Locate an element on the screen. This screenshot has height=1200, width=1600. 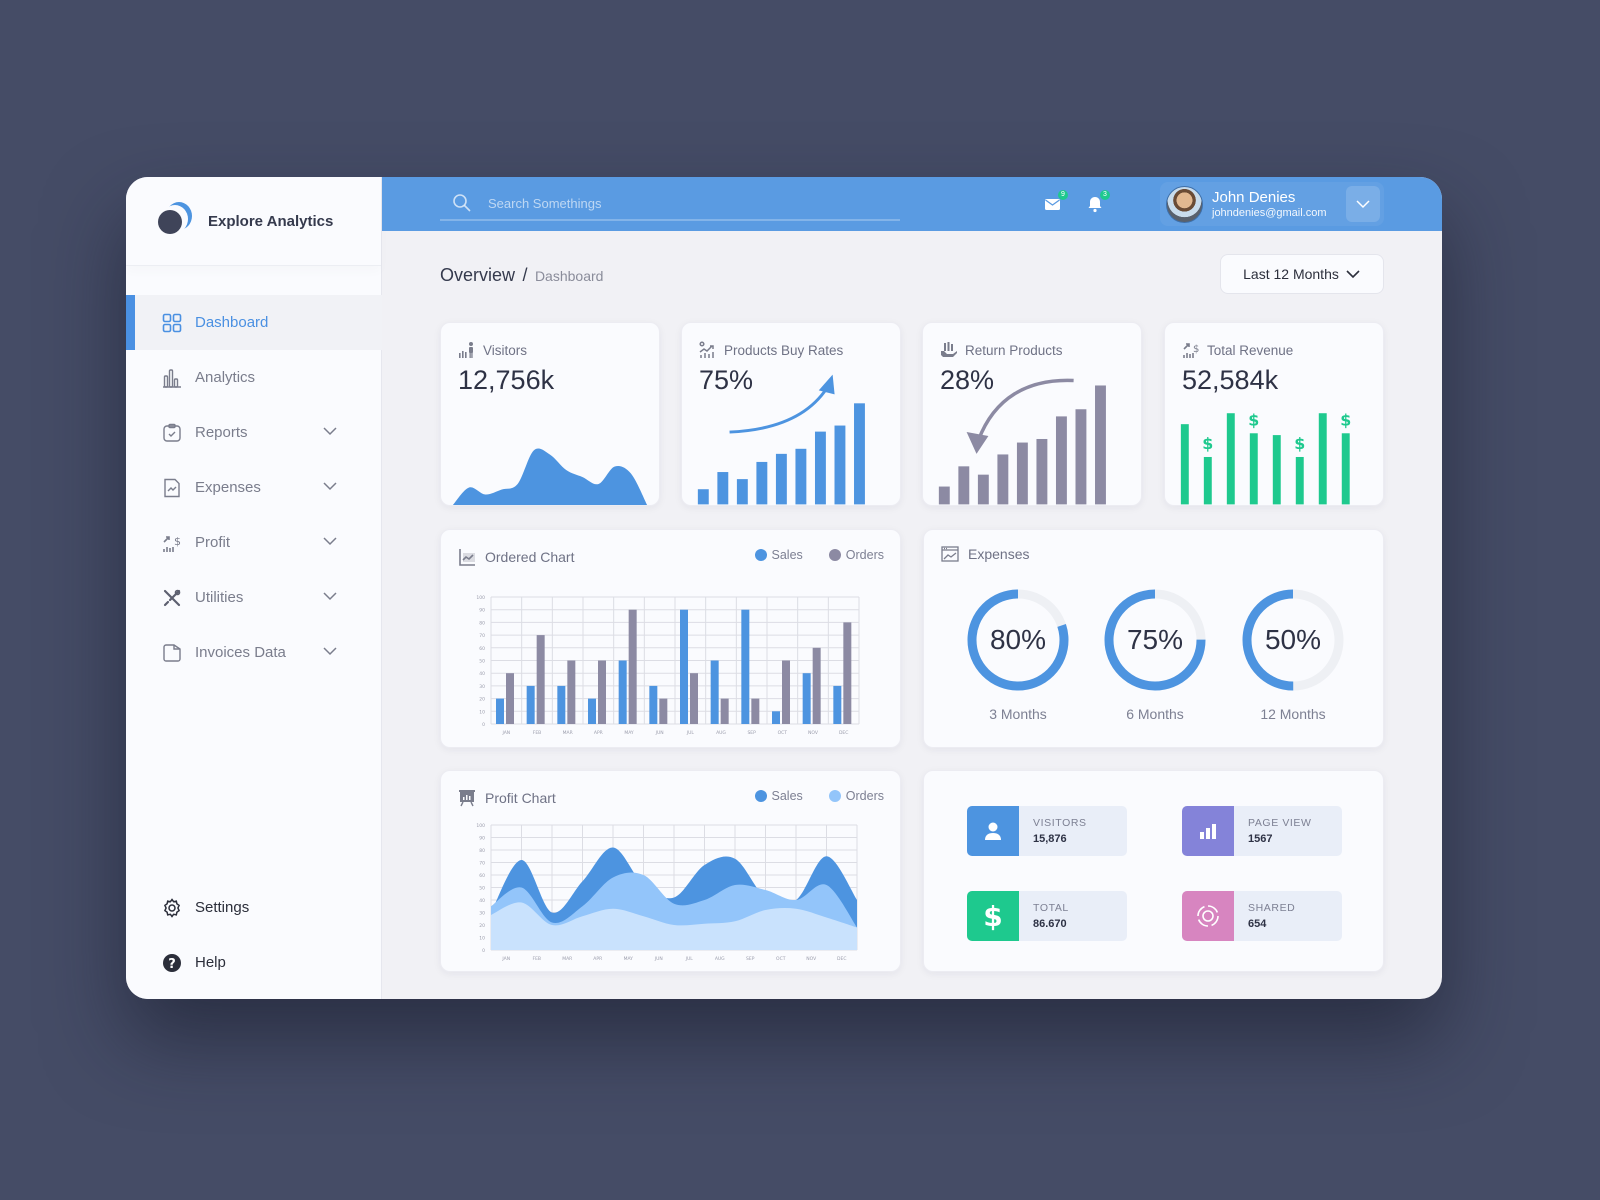
brand: Explore Analytics is located at coordinates (253, 221).